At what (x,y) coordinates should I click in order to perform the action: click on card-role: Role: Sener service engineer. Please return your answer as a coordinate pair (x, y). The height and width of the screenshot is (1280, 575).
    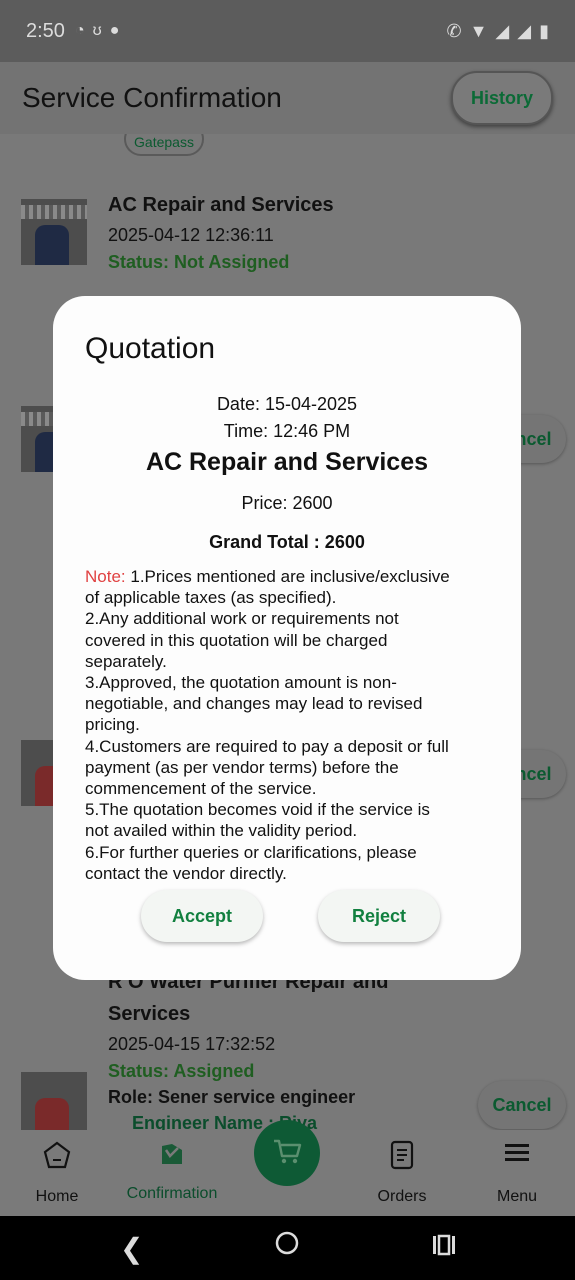
    Looking at the image, I should click on (232, 1097).